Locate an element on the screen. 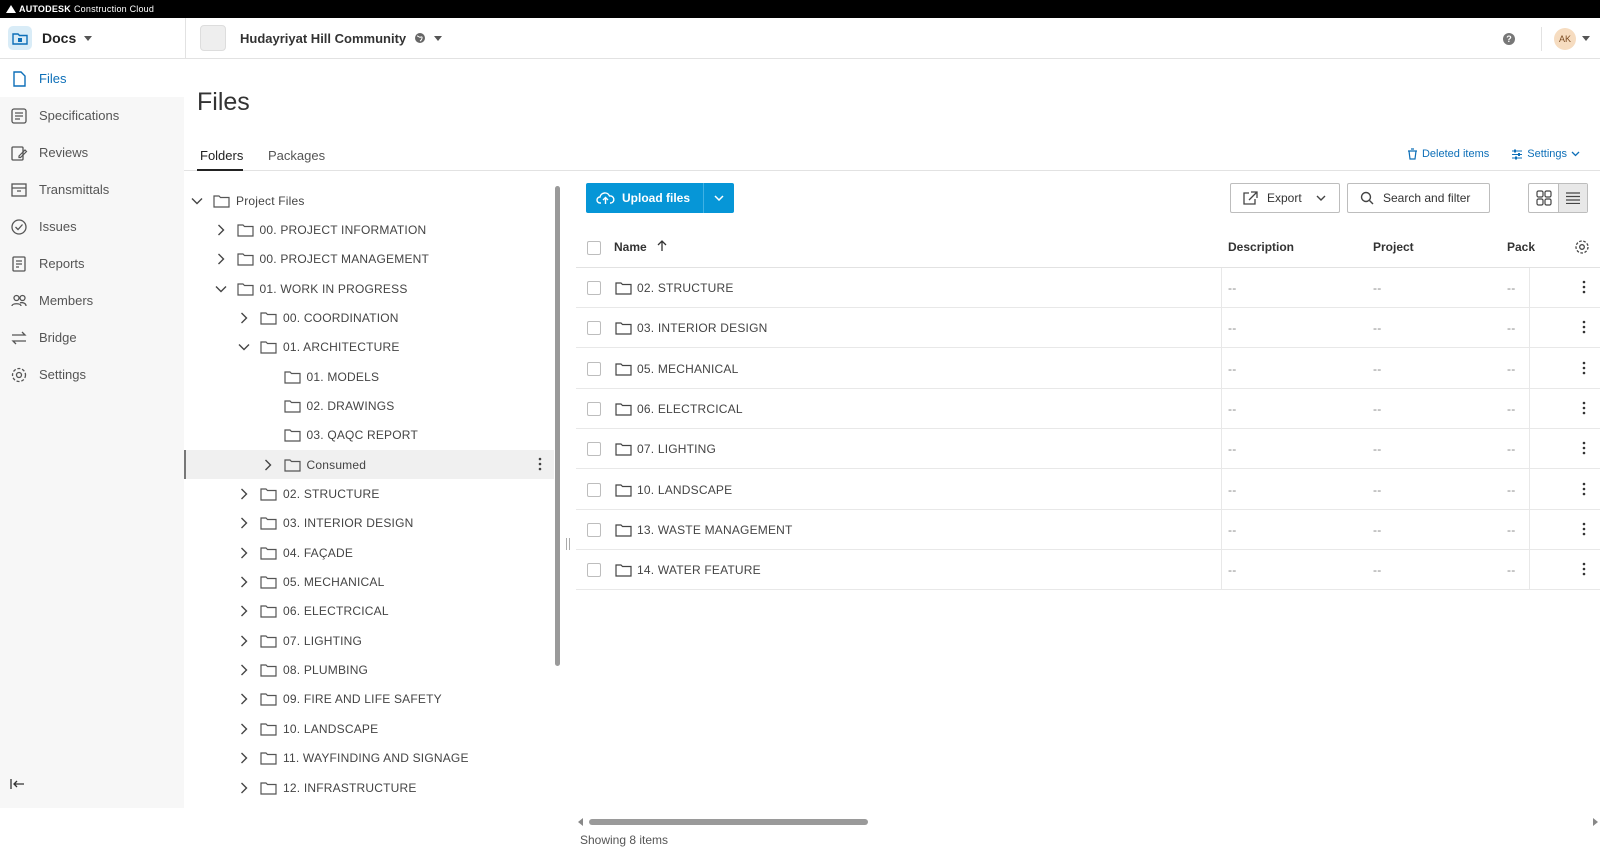 The width and height of the screenshot is (1600, 847). tree-folder-row: 01. WORK IN PROGRESS is located at coordinates (369, 288).